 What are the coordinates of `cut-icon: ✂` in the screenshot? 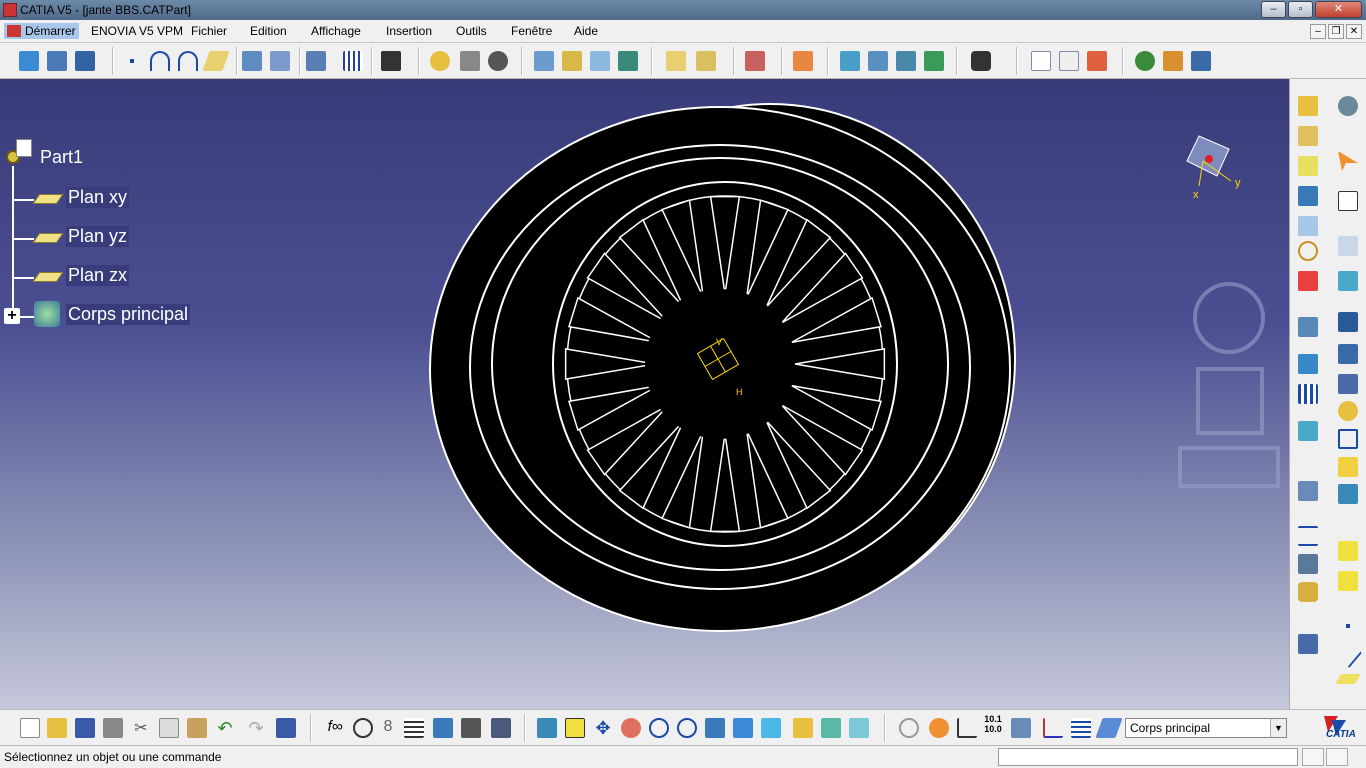 It's located at (141, 728).